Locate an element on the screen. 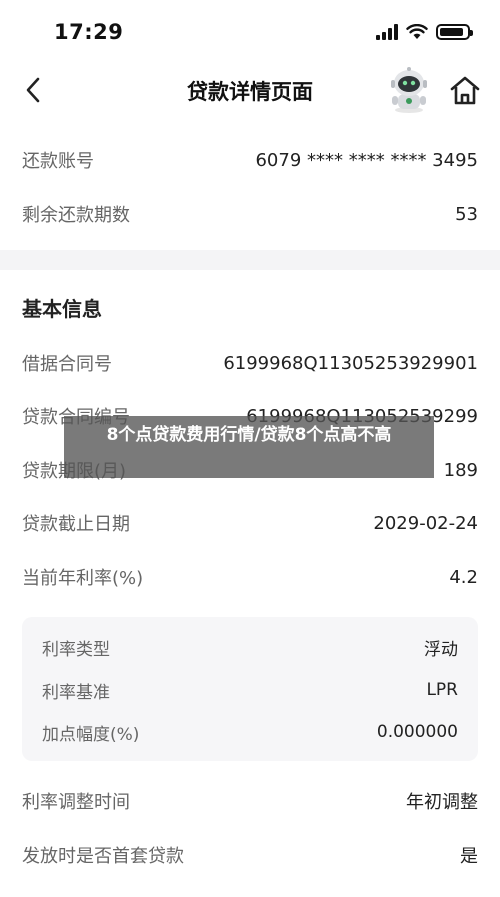  robot-assistant-icon is located at coordinates (409, 90).